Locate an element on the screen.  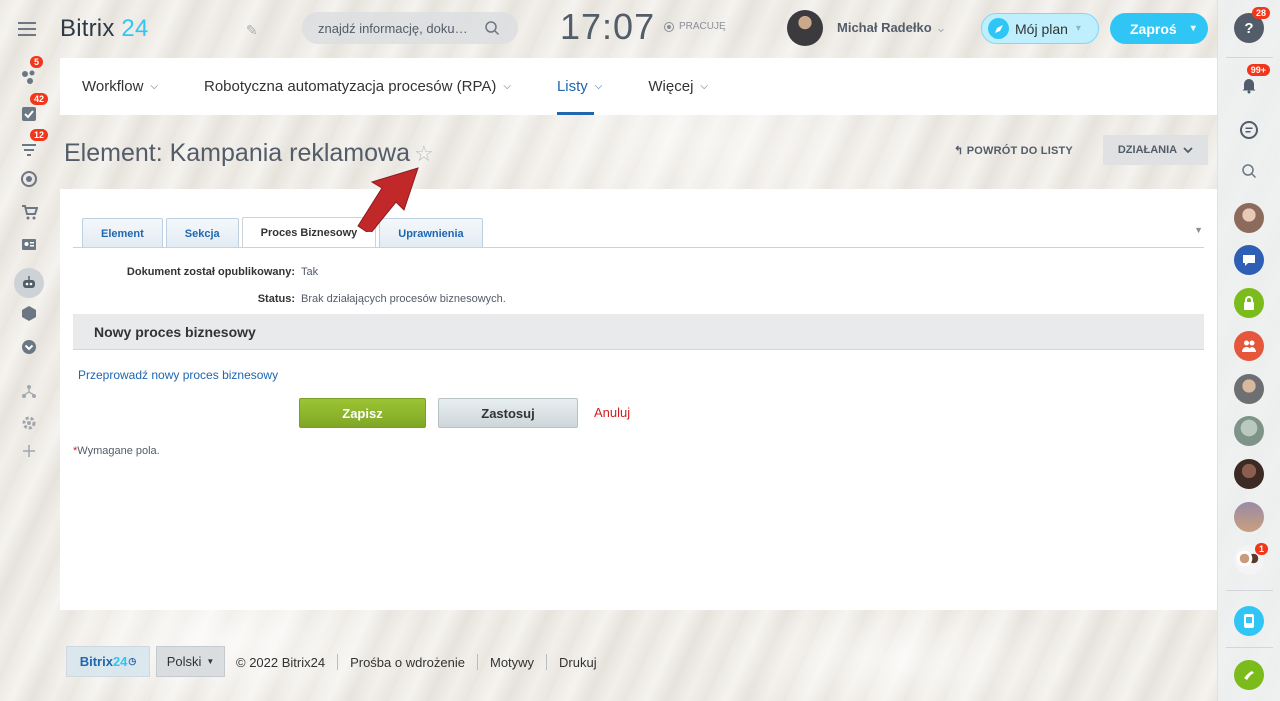
footer-logo-number: 24 is located at coordinates (120, 661).